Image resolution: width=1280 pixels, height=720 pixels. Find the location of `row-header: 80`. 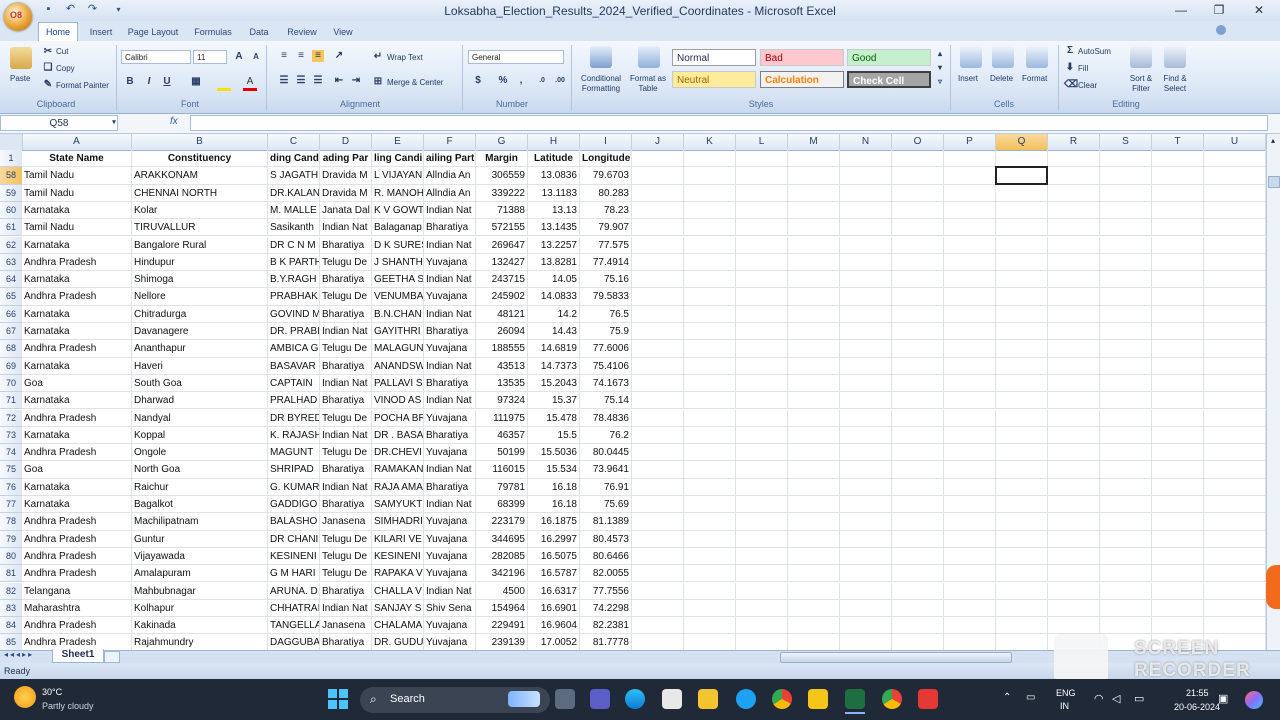

row-header: 80 is located at coordinates (11, 556).